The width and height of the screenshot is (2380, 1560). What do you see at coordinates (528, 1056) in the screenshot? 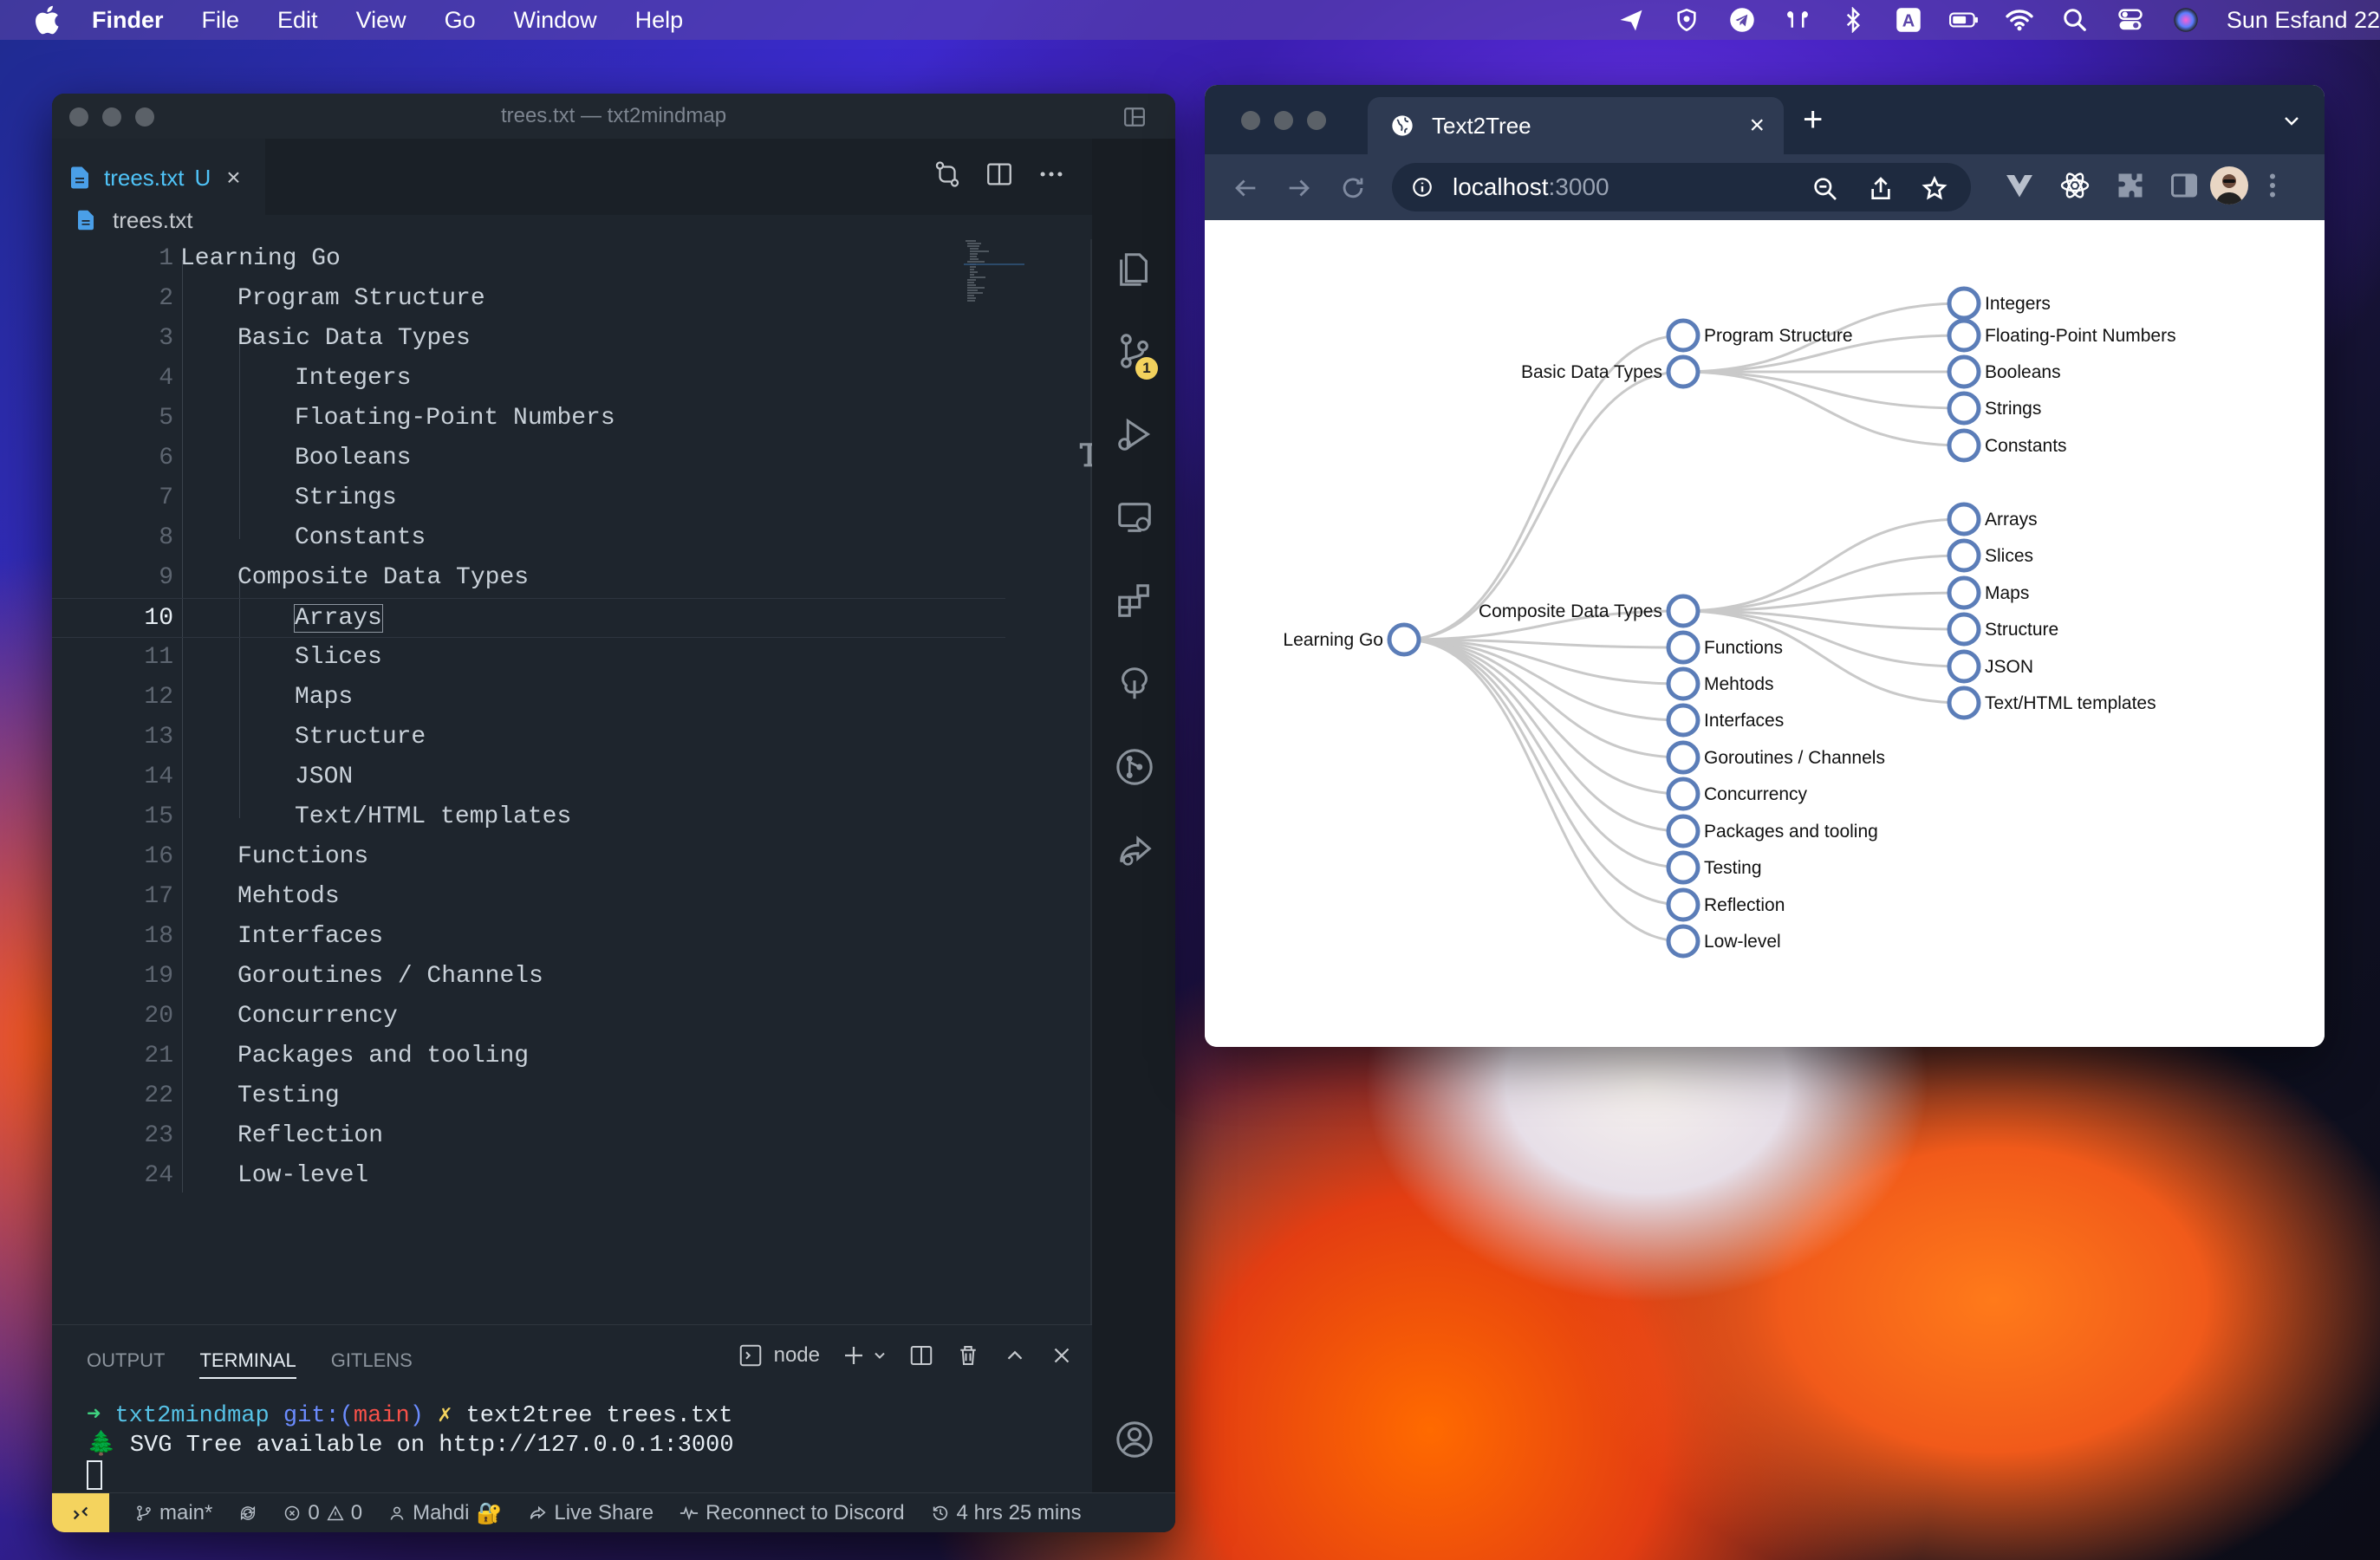
I see `code-line: 21 Packages and tooling` at bounding box center [528, 1056].